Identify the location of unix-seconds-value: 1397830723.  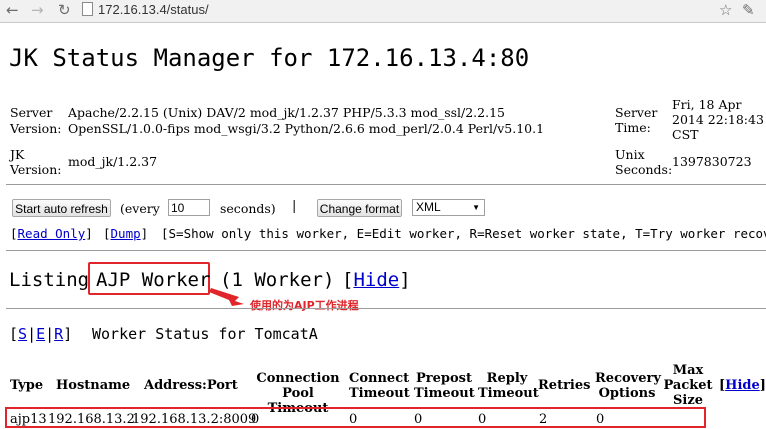
(712, 161).